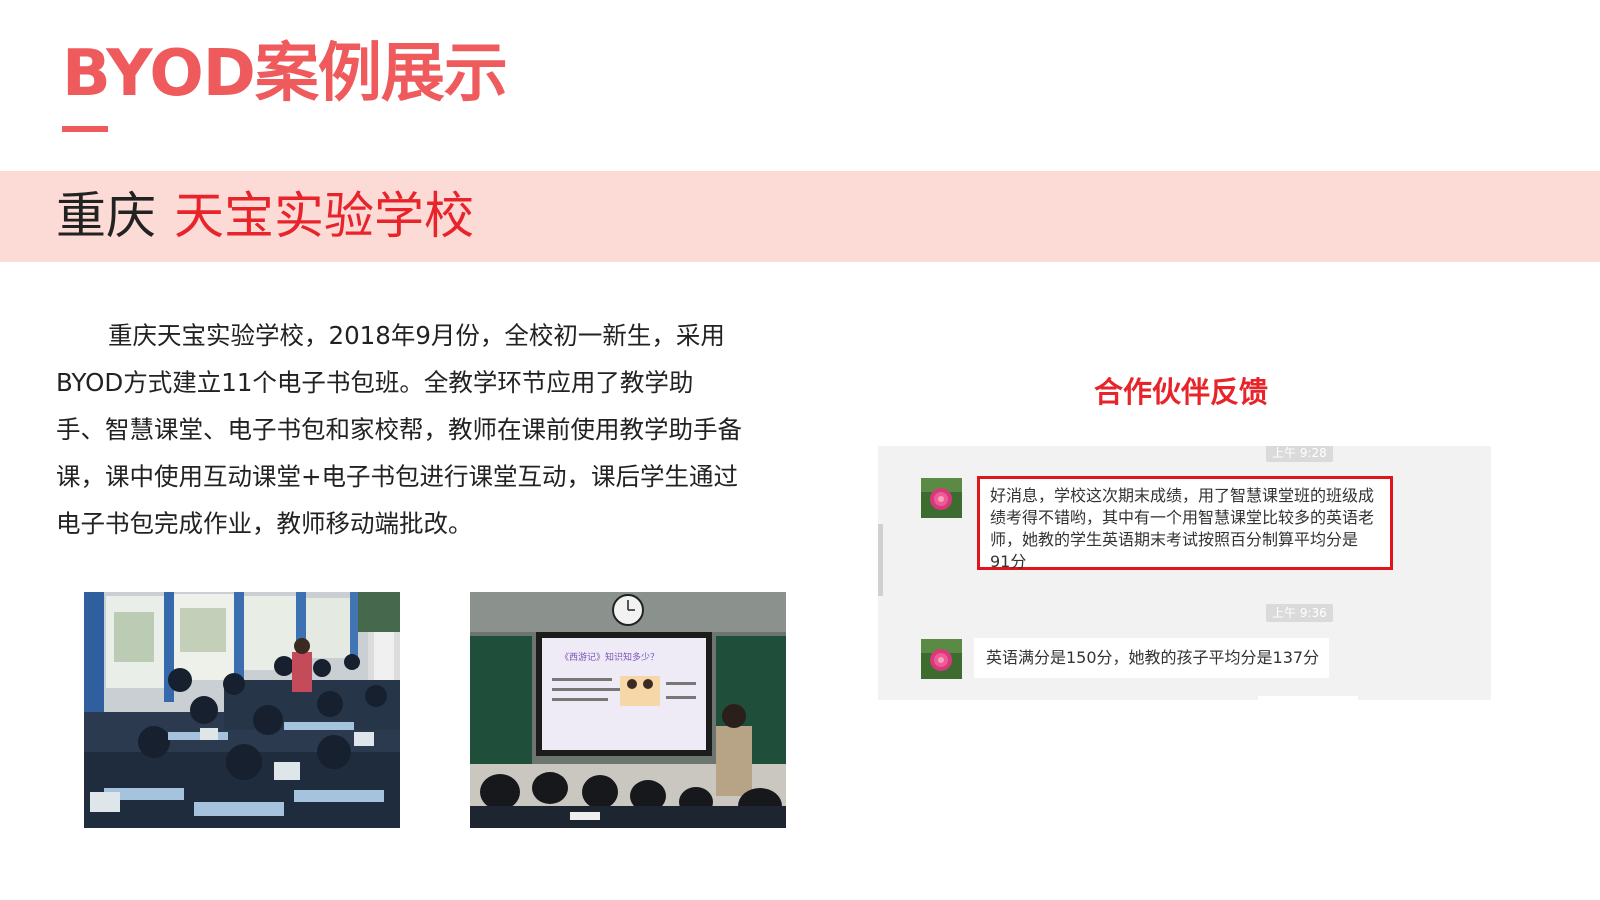 The image size is (1600, 900). Describe the element at coordinates (1299, 613) in the screenshot. I see `chat-timestamp: 上午 9:36` at that location.